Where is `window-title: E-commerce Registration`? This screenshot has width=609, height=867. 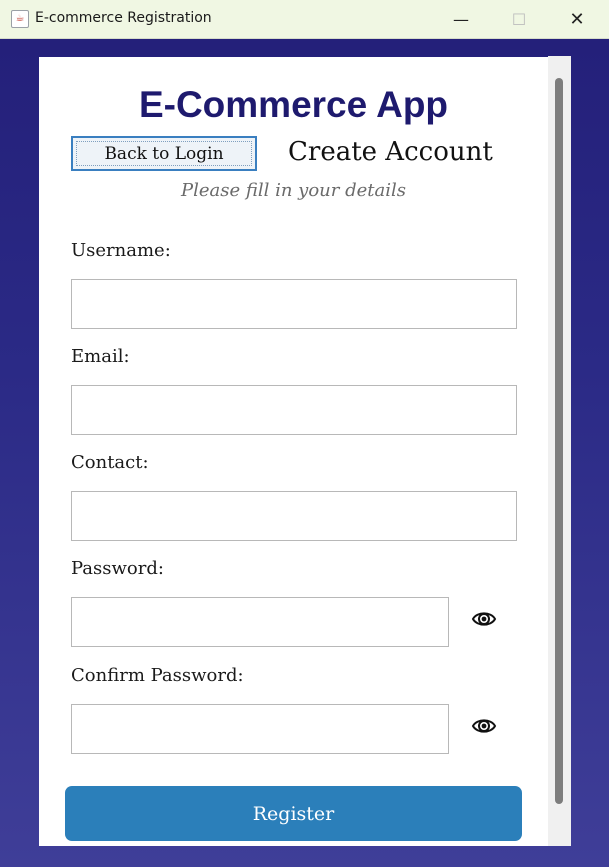
window-title: E-commerce Registration is located at coordinates (123, 18).